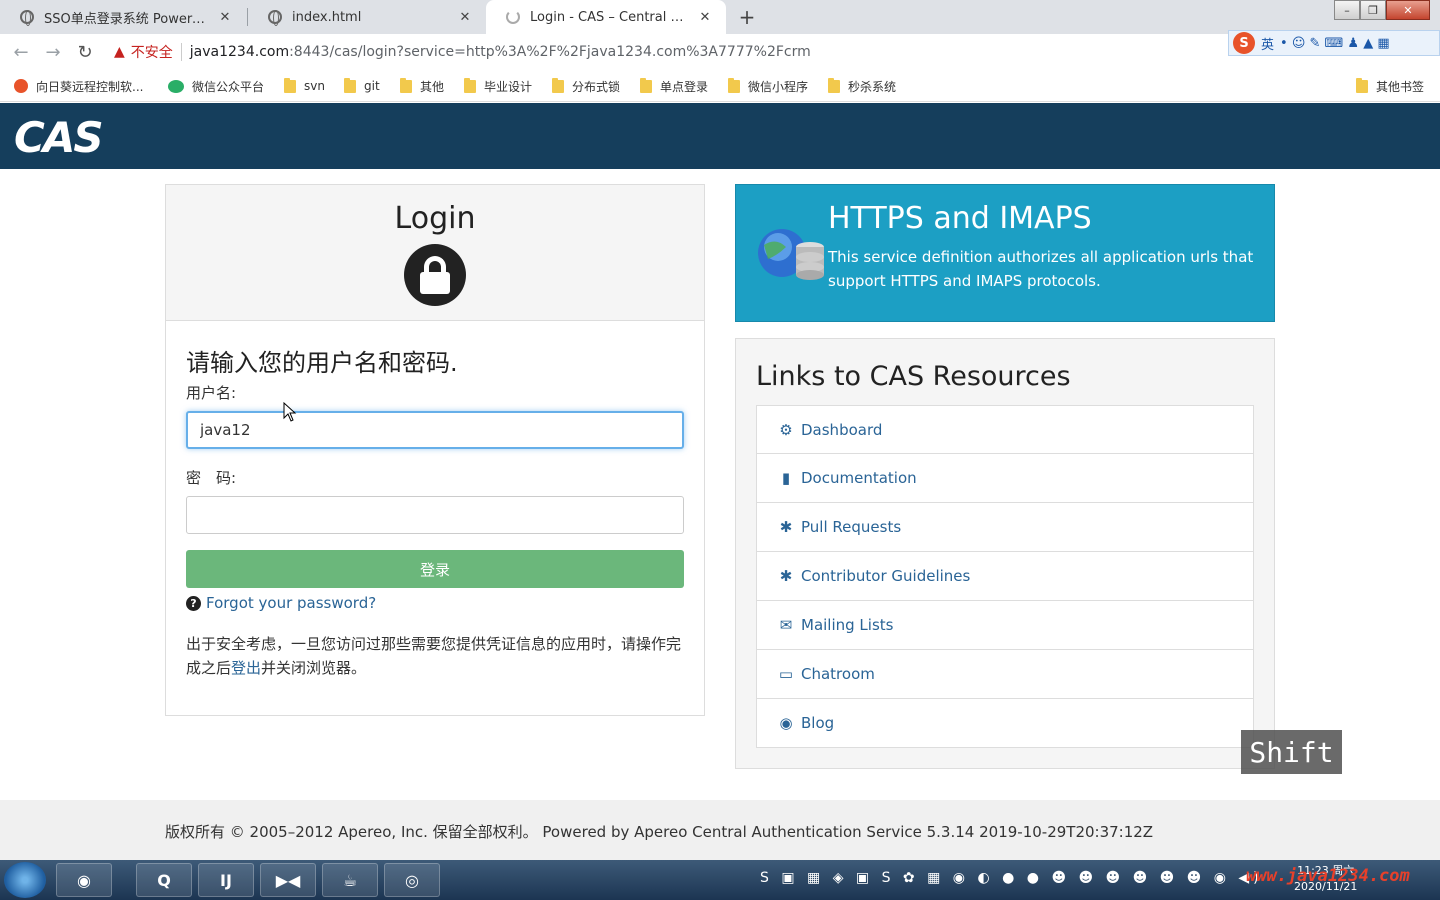  Describe the element at coordinates (1005, 674) in the screenshot. I see `resource-link-chatroom: ▭ Chatroom` at that location.